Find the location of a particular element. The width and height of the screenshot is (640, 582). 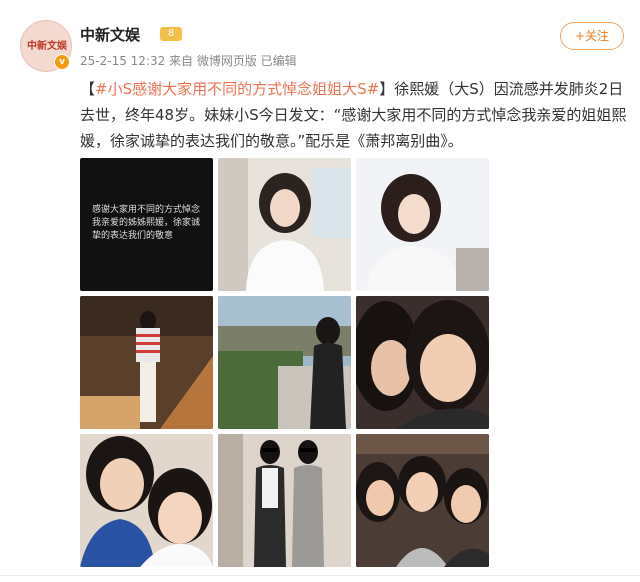

image-6-photo is located at coordinates (422, 362).